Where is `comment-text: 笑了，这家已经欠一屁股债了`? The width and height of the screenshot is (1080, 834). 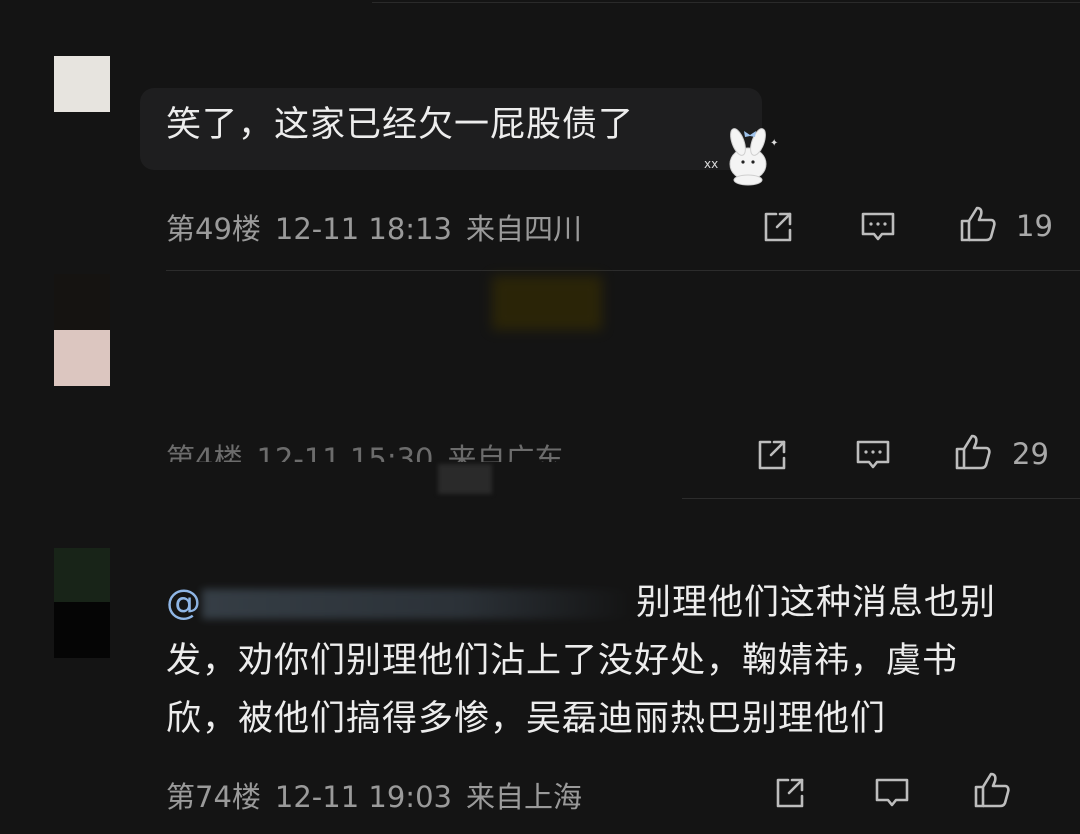
comment-text: 笑了，这家已经欠一屁股债了 is located at coordinates (400, 125).